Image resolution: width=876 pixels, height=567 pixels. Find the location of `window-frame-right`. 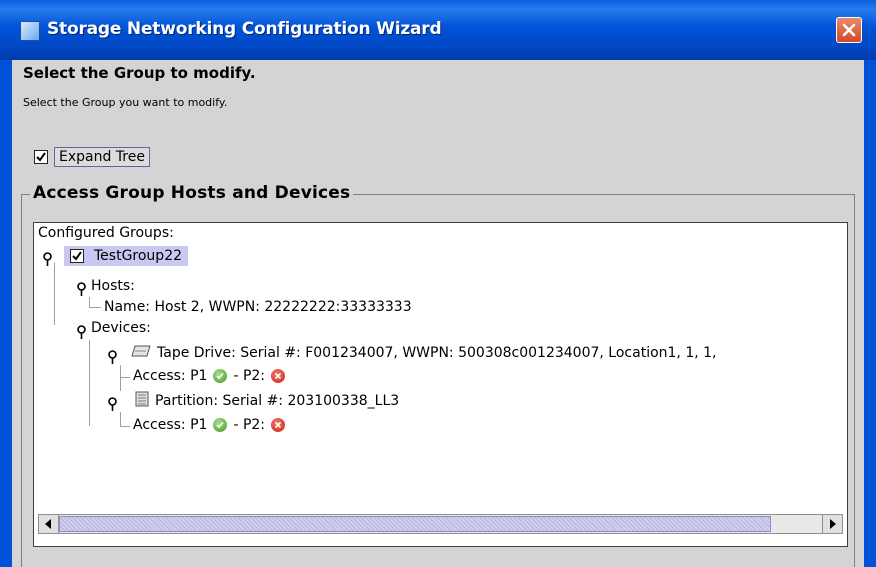

window-frame-right is located at coordinates (870, 313).